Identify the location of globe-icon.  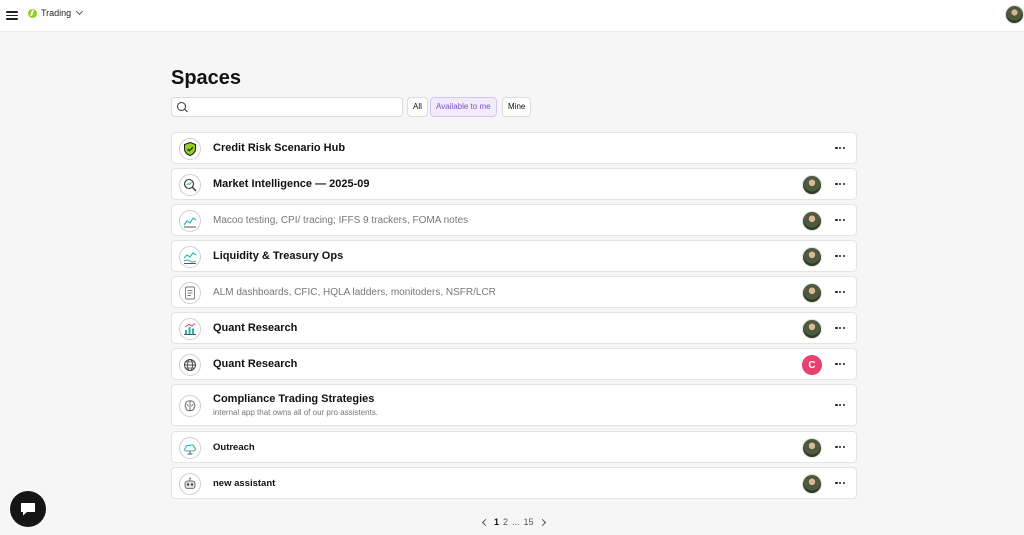
(190, 365).